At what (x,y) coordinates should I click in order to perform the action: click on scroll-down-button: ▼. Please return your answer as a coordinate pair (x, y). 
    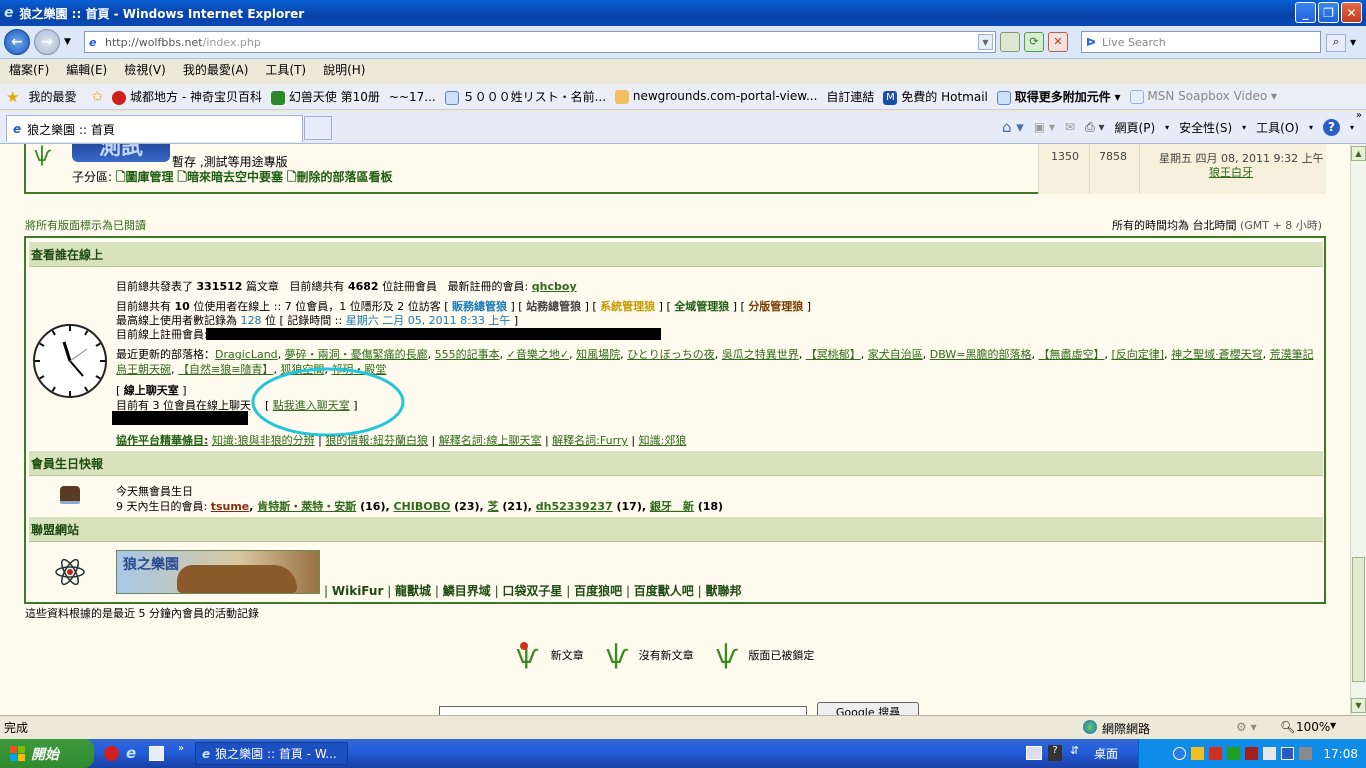
    Looking at the image, I should click on (1358, 705).